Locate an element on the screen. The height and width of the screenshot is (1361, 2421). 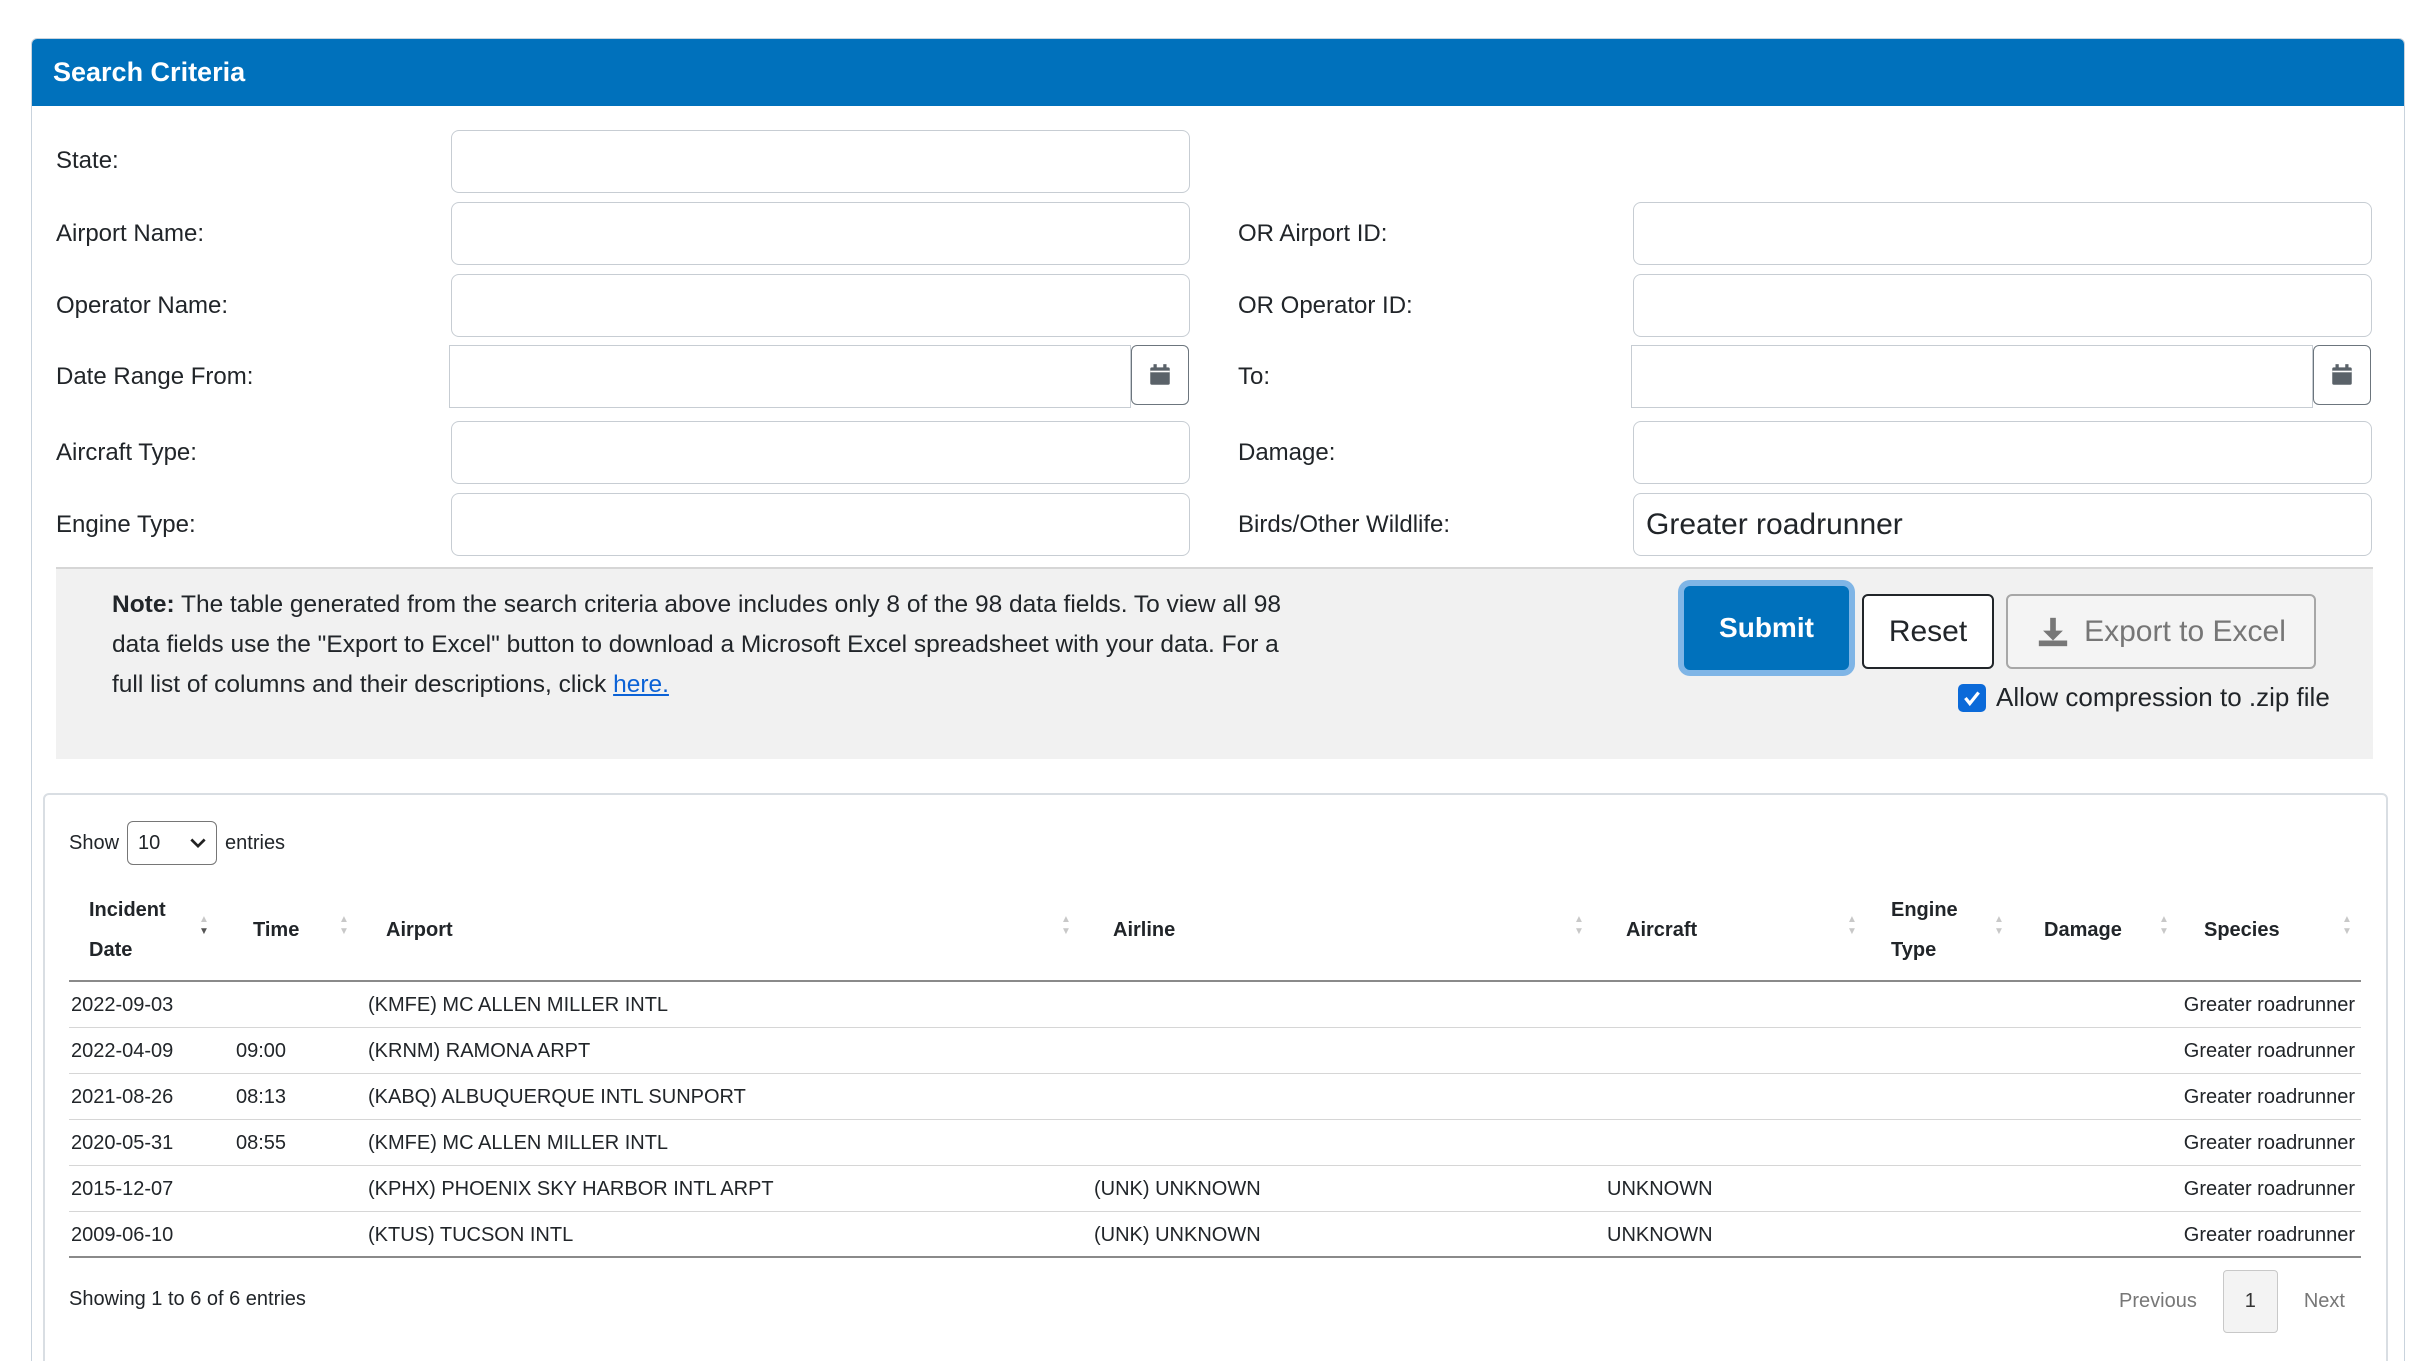
state-label: State: is located at coordinates (87, 160).